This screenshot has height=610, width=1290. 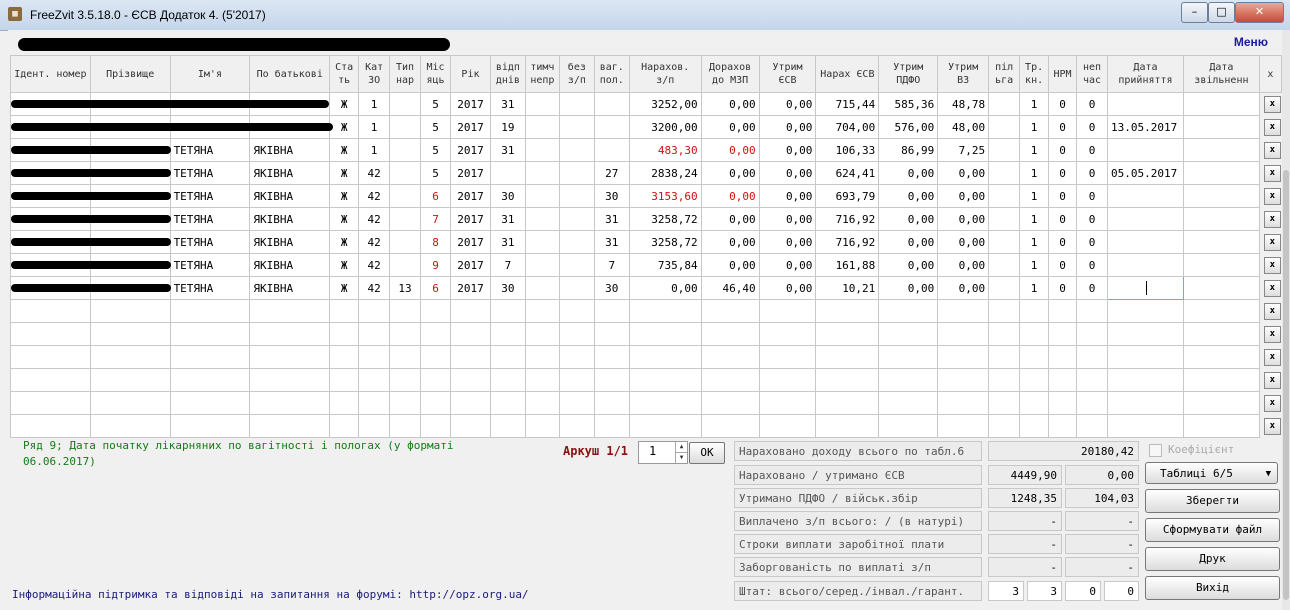 I want to click on tables-dropdown: Таблиці 6/5 ▼, so click(x=1211, y=473).